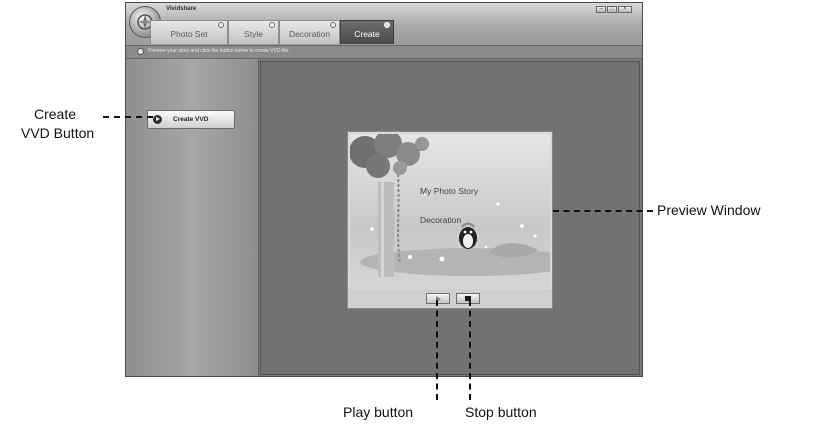  What do you see at coordinates (501, 412) in the screenshot?
I see `callout-stop-button: Stop button` at bounding box center [501, 412].